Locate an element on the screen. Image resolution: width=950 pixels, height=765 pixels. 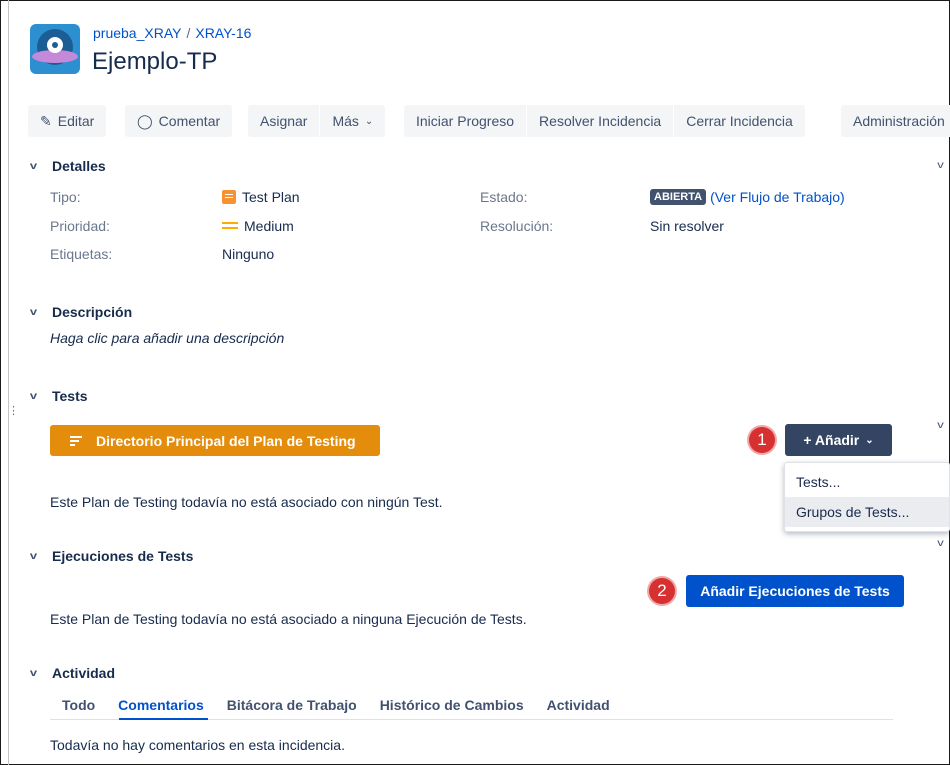
activity-section-header: v Actividad is located at coordinates (72, 673).